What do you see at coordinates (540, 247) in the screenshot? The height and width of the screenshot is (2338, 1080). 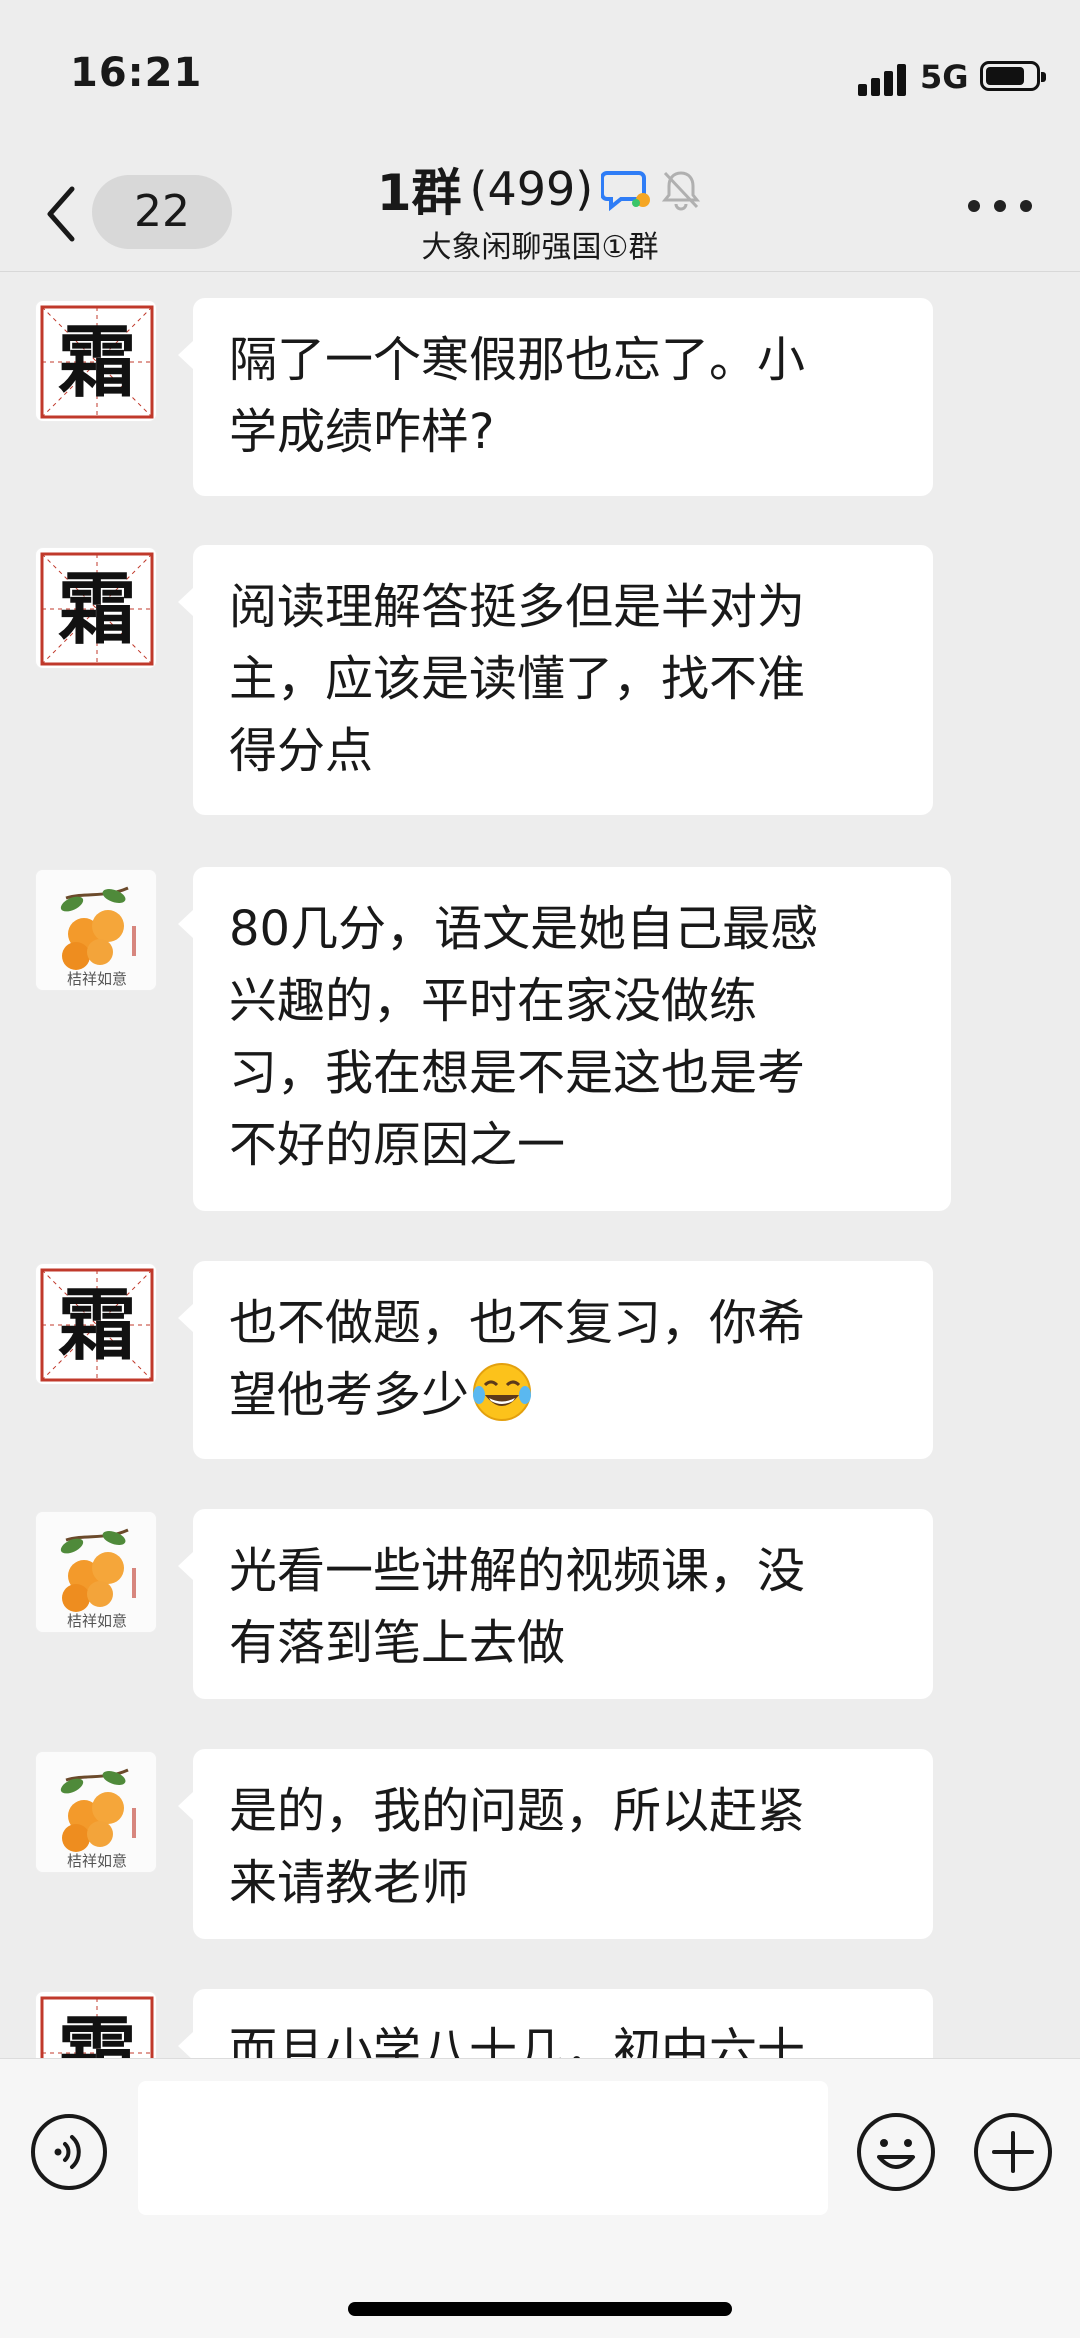 I see `chat-subtitle: 大象闲聊强国①群` at bounding box center [540, 247].